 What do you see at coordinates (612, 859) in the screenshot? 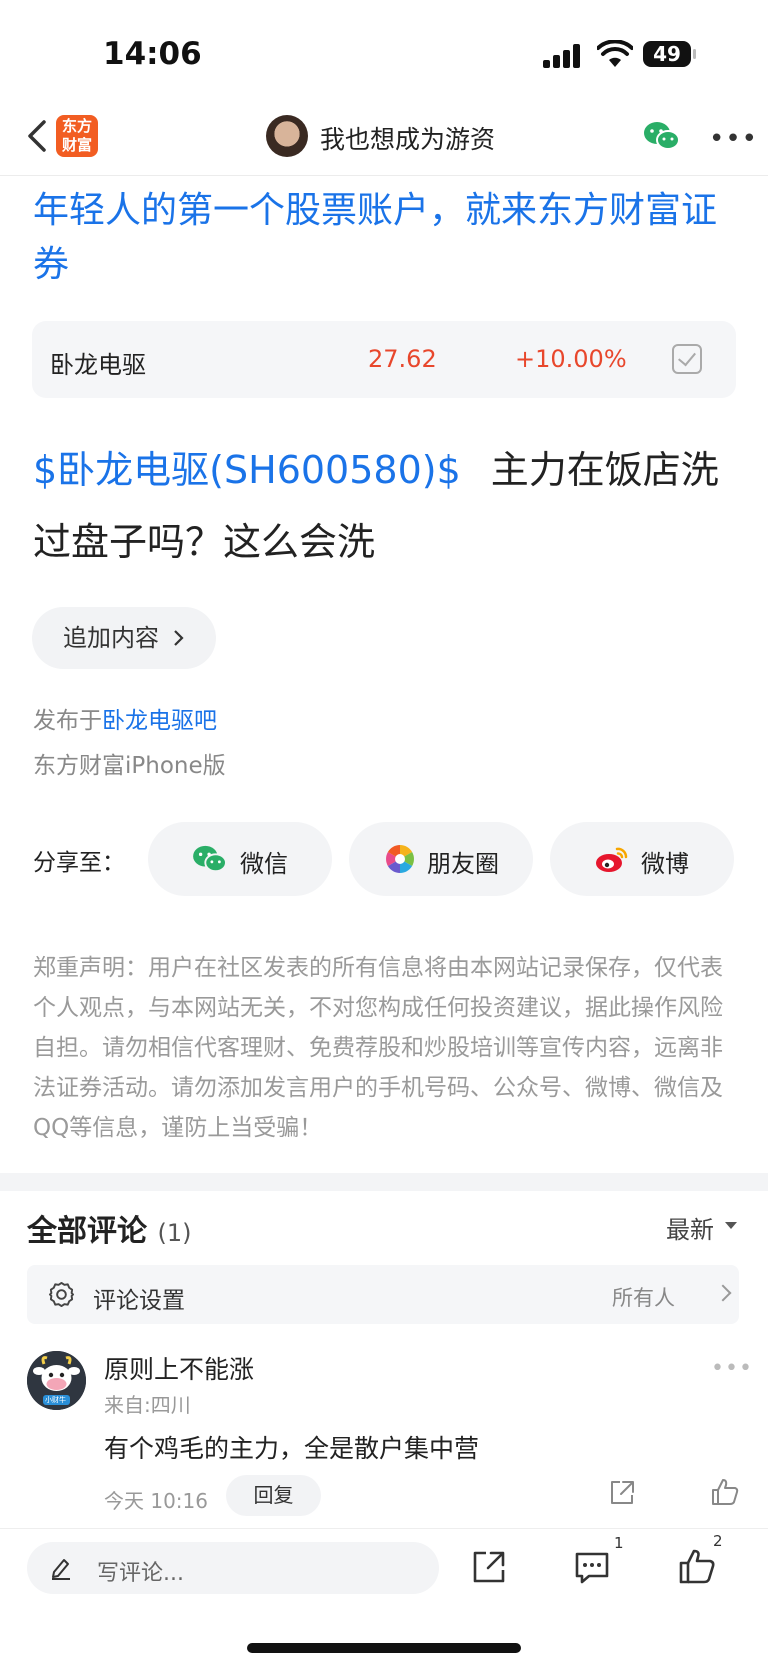
I see `weibo-icon` at bounding box center [612, 859].